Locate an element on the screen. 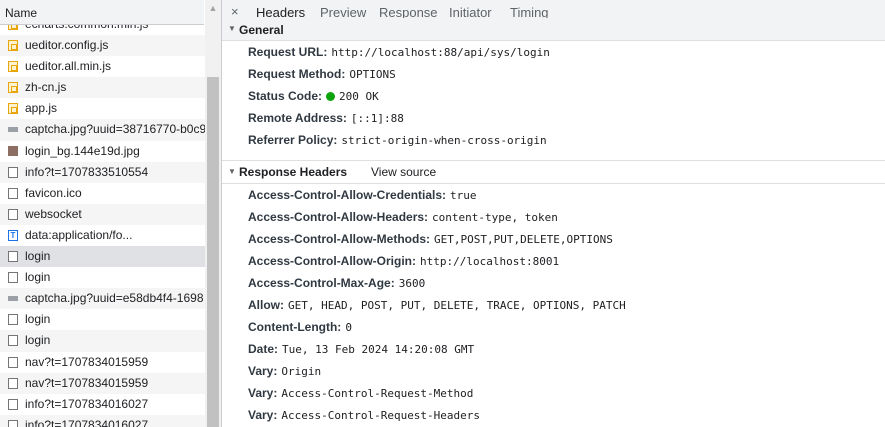 This screenshot has width=885, height=427. header-value: strict-origin-when-cross-origin is located at coordinates (443, 140).